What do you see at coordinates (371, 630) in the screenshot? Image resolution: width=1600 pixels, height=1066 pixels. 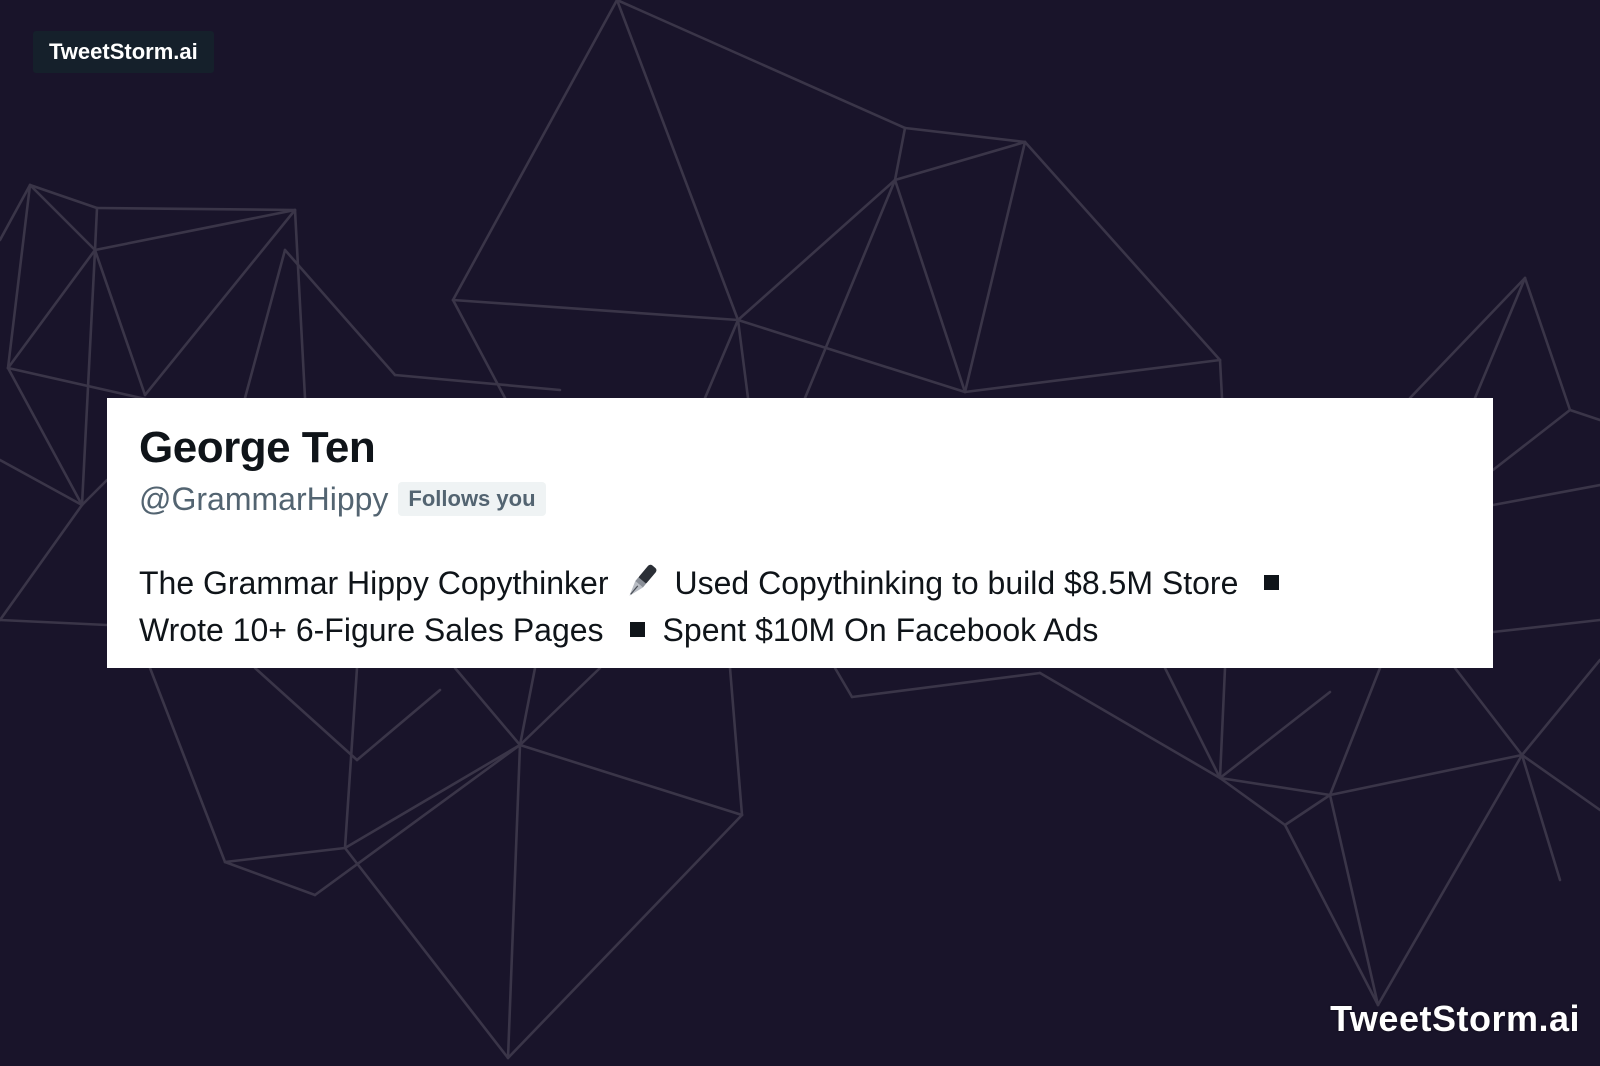 I see `bio-part-3: Wrote 10+ 6-Figure Sales Pages` at bounding box center [371, 630].